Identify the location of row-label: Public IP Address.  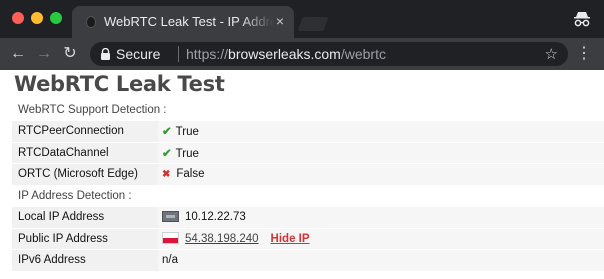
(85, 239).